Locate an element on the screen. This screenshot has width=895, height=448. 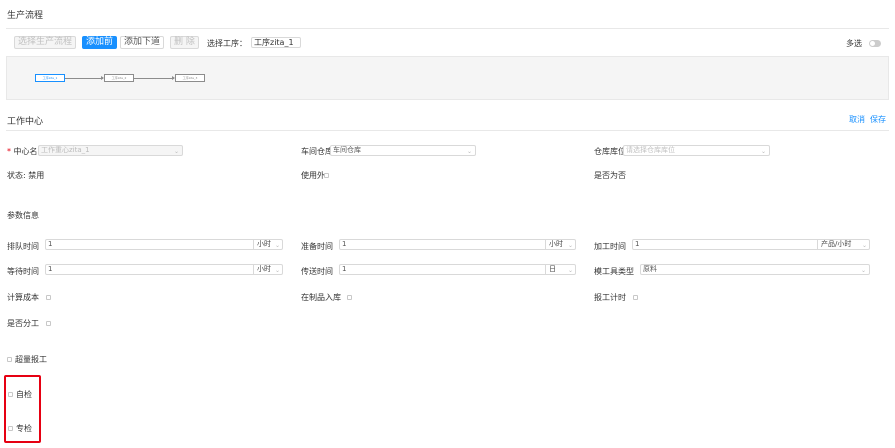
wip-storage-checkbox is located at coordinates (349, 297).